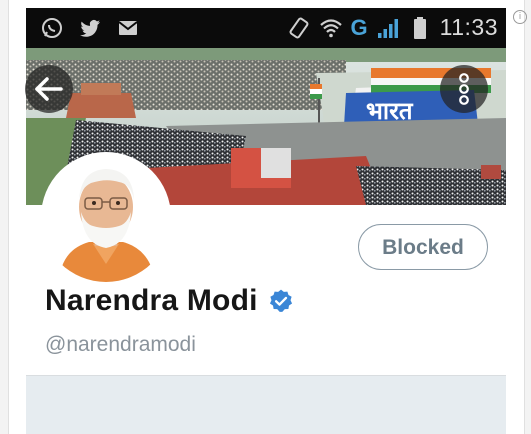  Describe the element at coordinates (359, 27) in the screenshot. I see `network-type: G` at that location.